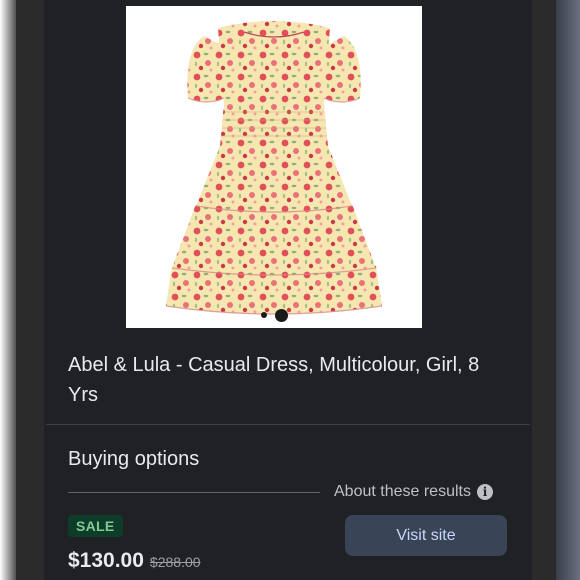 The height and width of the screenshot is (580, 580). I want to click on carousel-dot-2-active, so click(281, 315).